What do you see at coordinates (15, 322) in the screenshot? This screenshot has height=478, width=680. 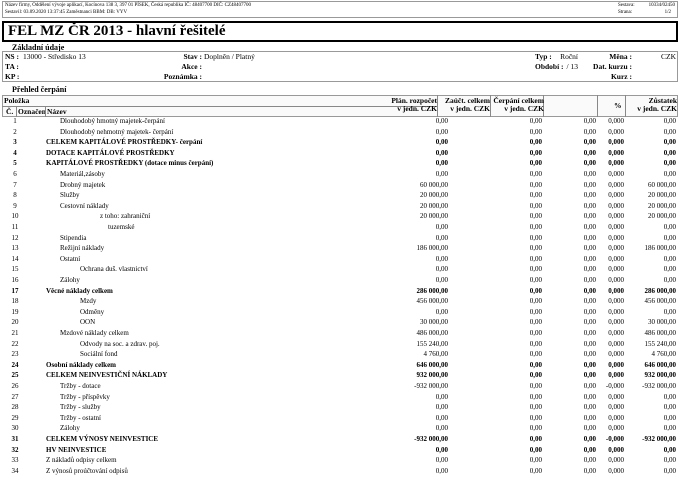 I see `cell-n: 20` at bounding box center [15, 322].